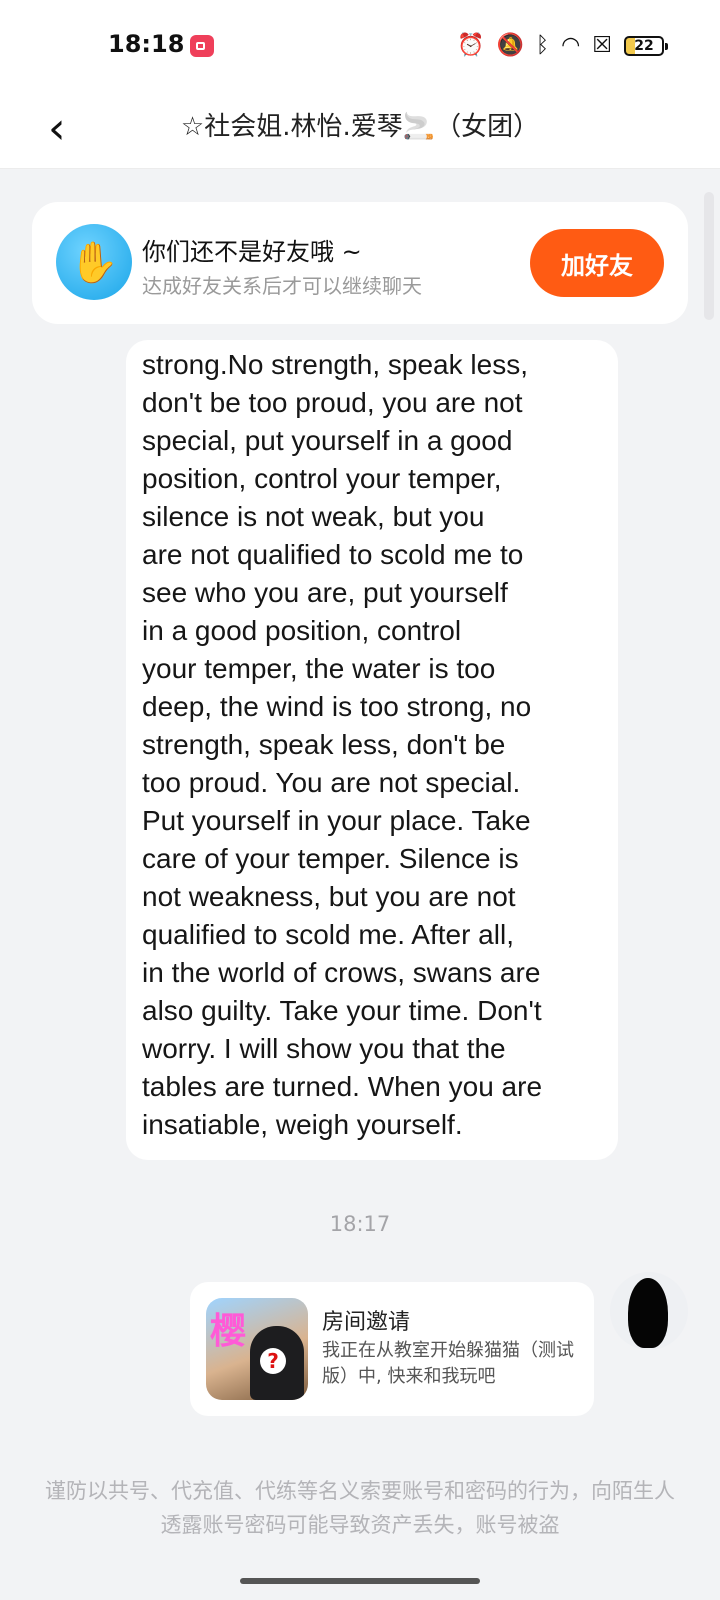 This screenshot has width=720, height=1600. I want to click on status-icons: ⏰ 🔕 ᛒ ◠ ☒ 22, so click(562, 46).